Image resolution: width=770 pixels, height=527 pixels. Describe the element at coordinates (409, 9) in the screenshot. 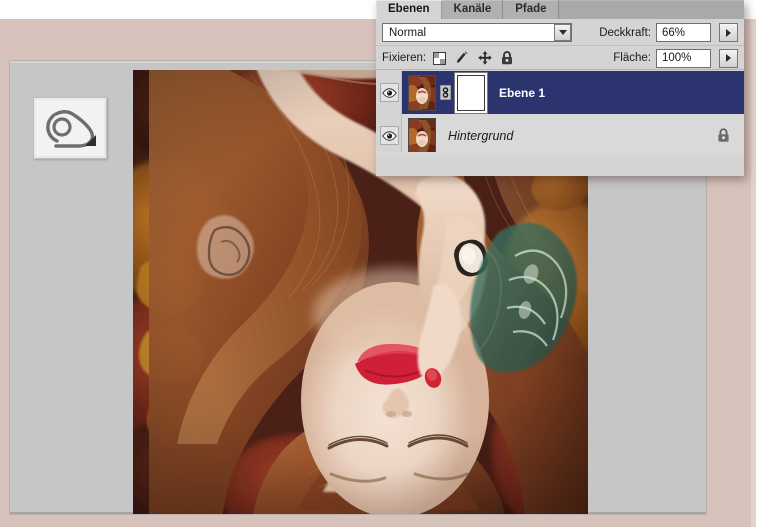

I see `tab-ebenen: Ebenen` at that location.